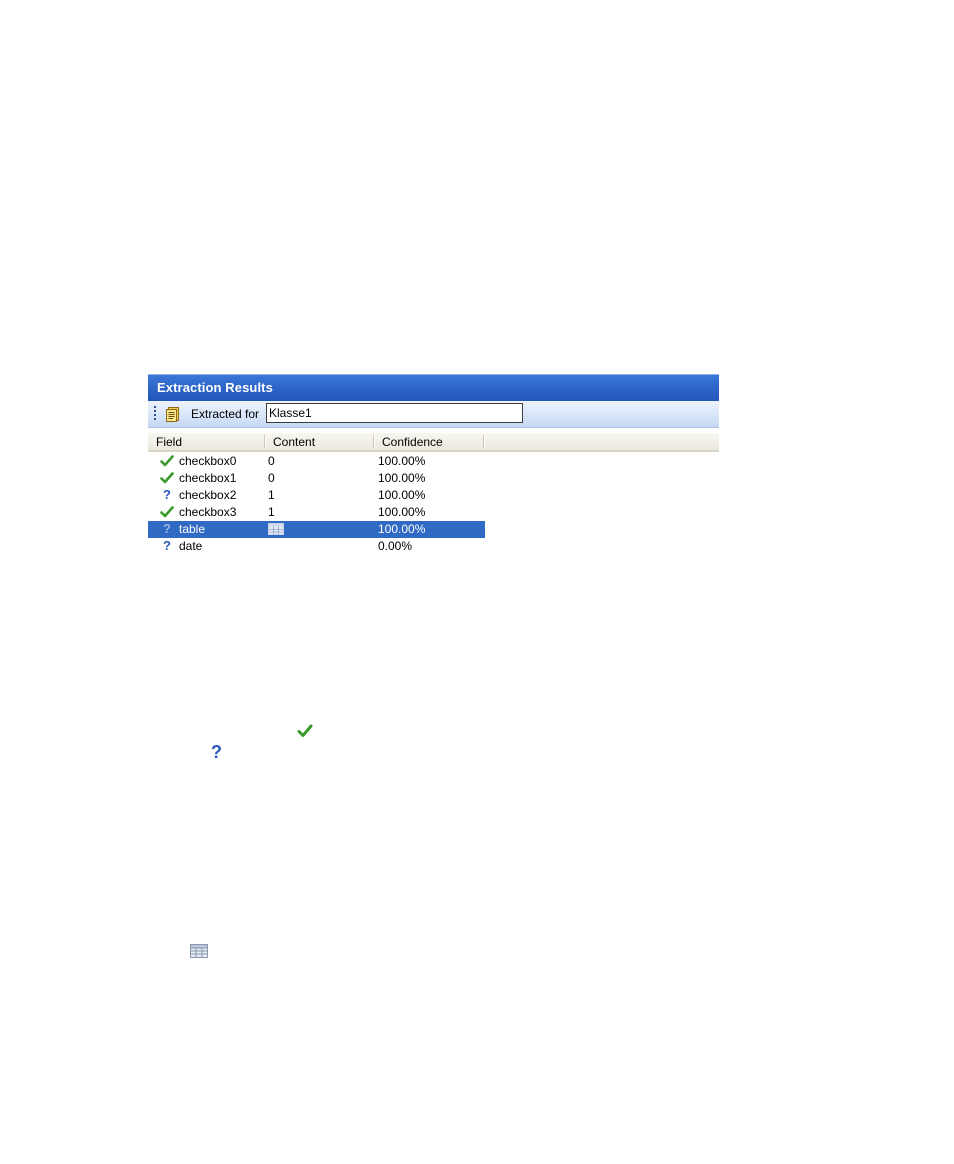 The image size is (954, 1164). What do you see at coordinates (192, 529) in the screenshot?
I see `row-field: table` at bounding box center [192, 529].